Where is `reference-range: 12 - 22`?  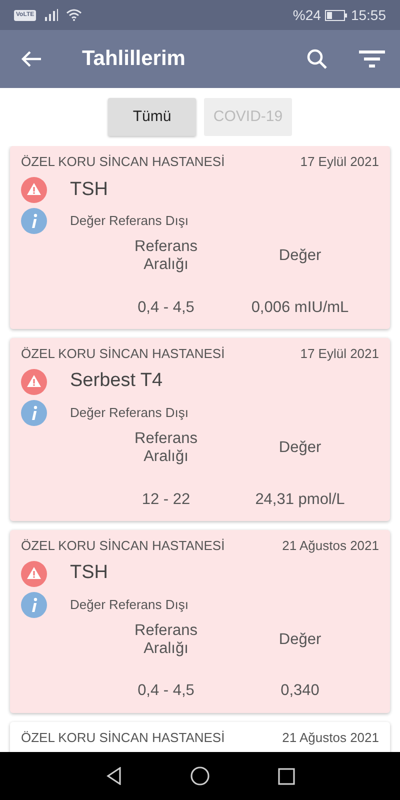
reference-range: 12 - 22 is located at coordinates (166, 500).